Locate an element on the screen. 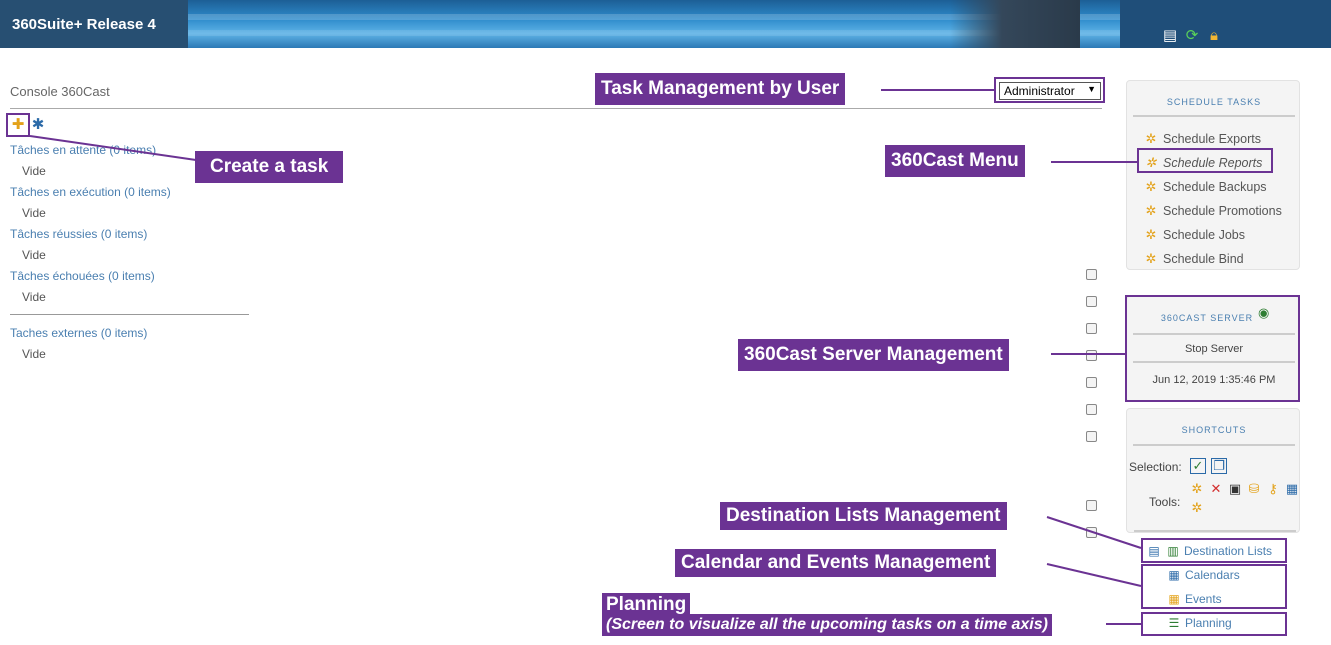  annotation-calendar-events: Calendar and Events Management is located at coordinates (836, 563).